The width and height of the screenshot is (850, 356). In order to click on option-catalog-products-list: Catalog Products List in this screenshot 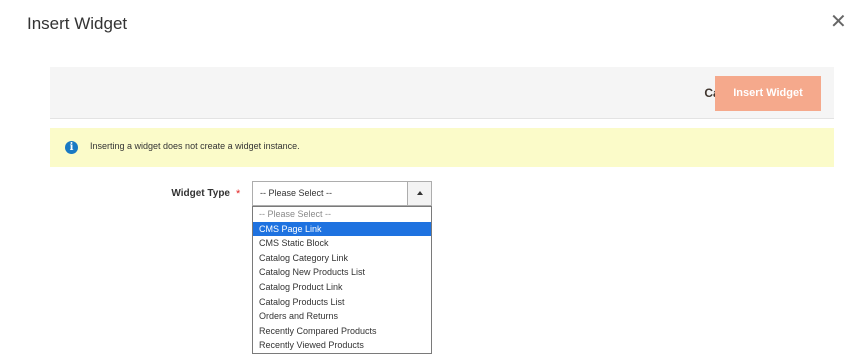, I will do `click(342, 302)`.